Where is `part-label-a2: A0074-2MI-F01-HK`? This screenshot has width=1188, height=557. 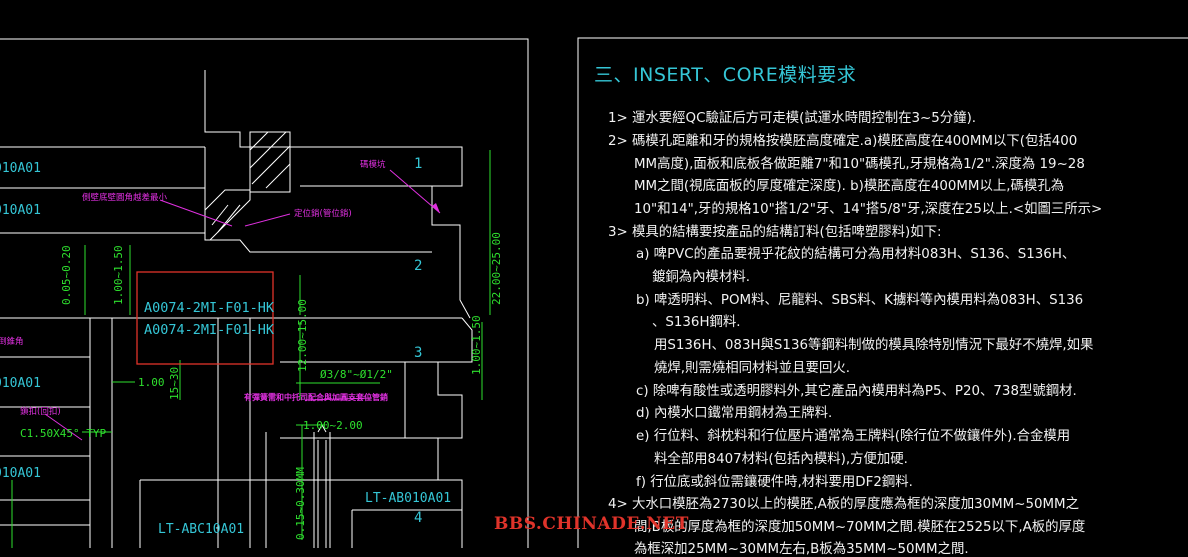
part-label-a2: A0074-2MI-F01-HK is located at coordinates (209, 330).